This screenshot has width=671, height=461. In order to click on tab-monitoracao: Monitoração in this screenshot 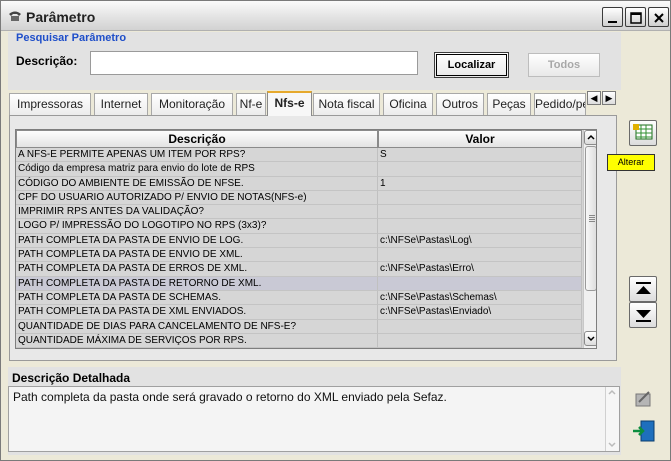, I will do `click(192, 104)`.